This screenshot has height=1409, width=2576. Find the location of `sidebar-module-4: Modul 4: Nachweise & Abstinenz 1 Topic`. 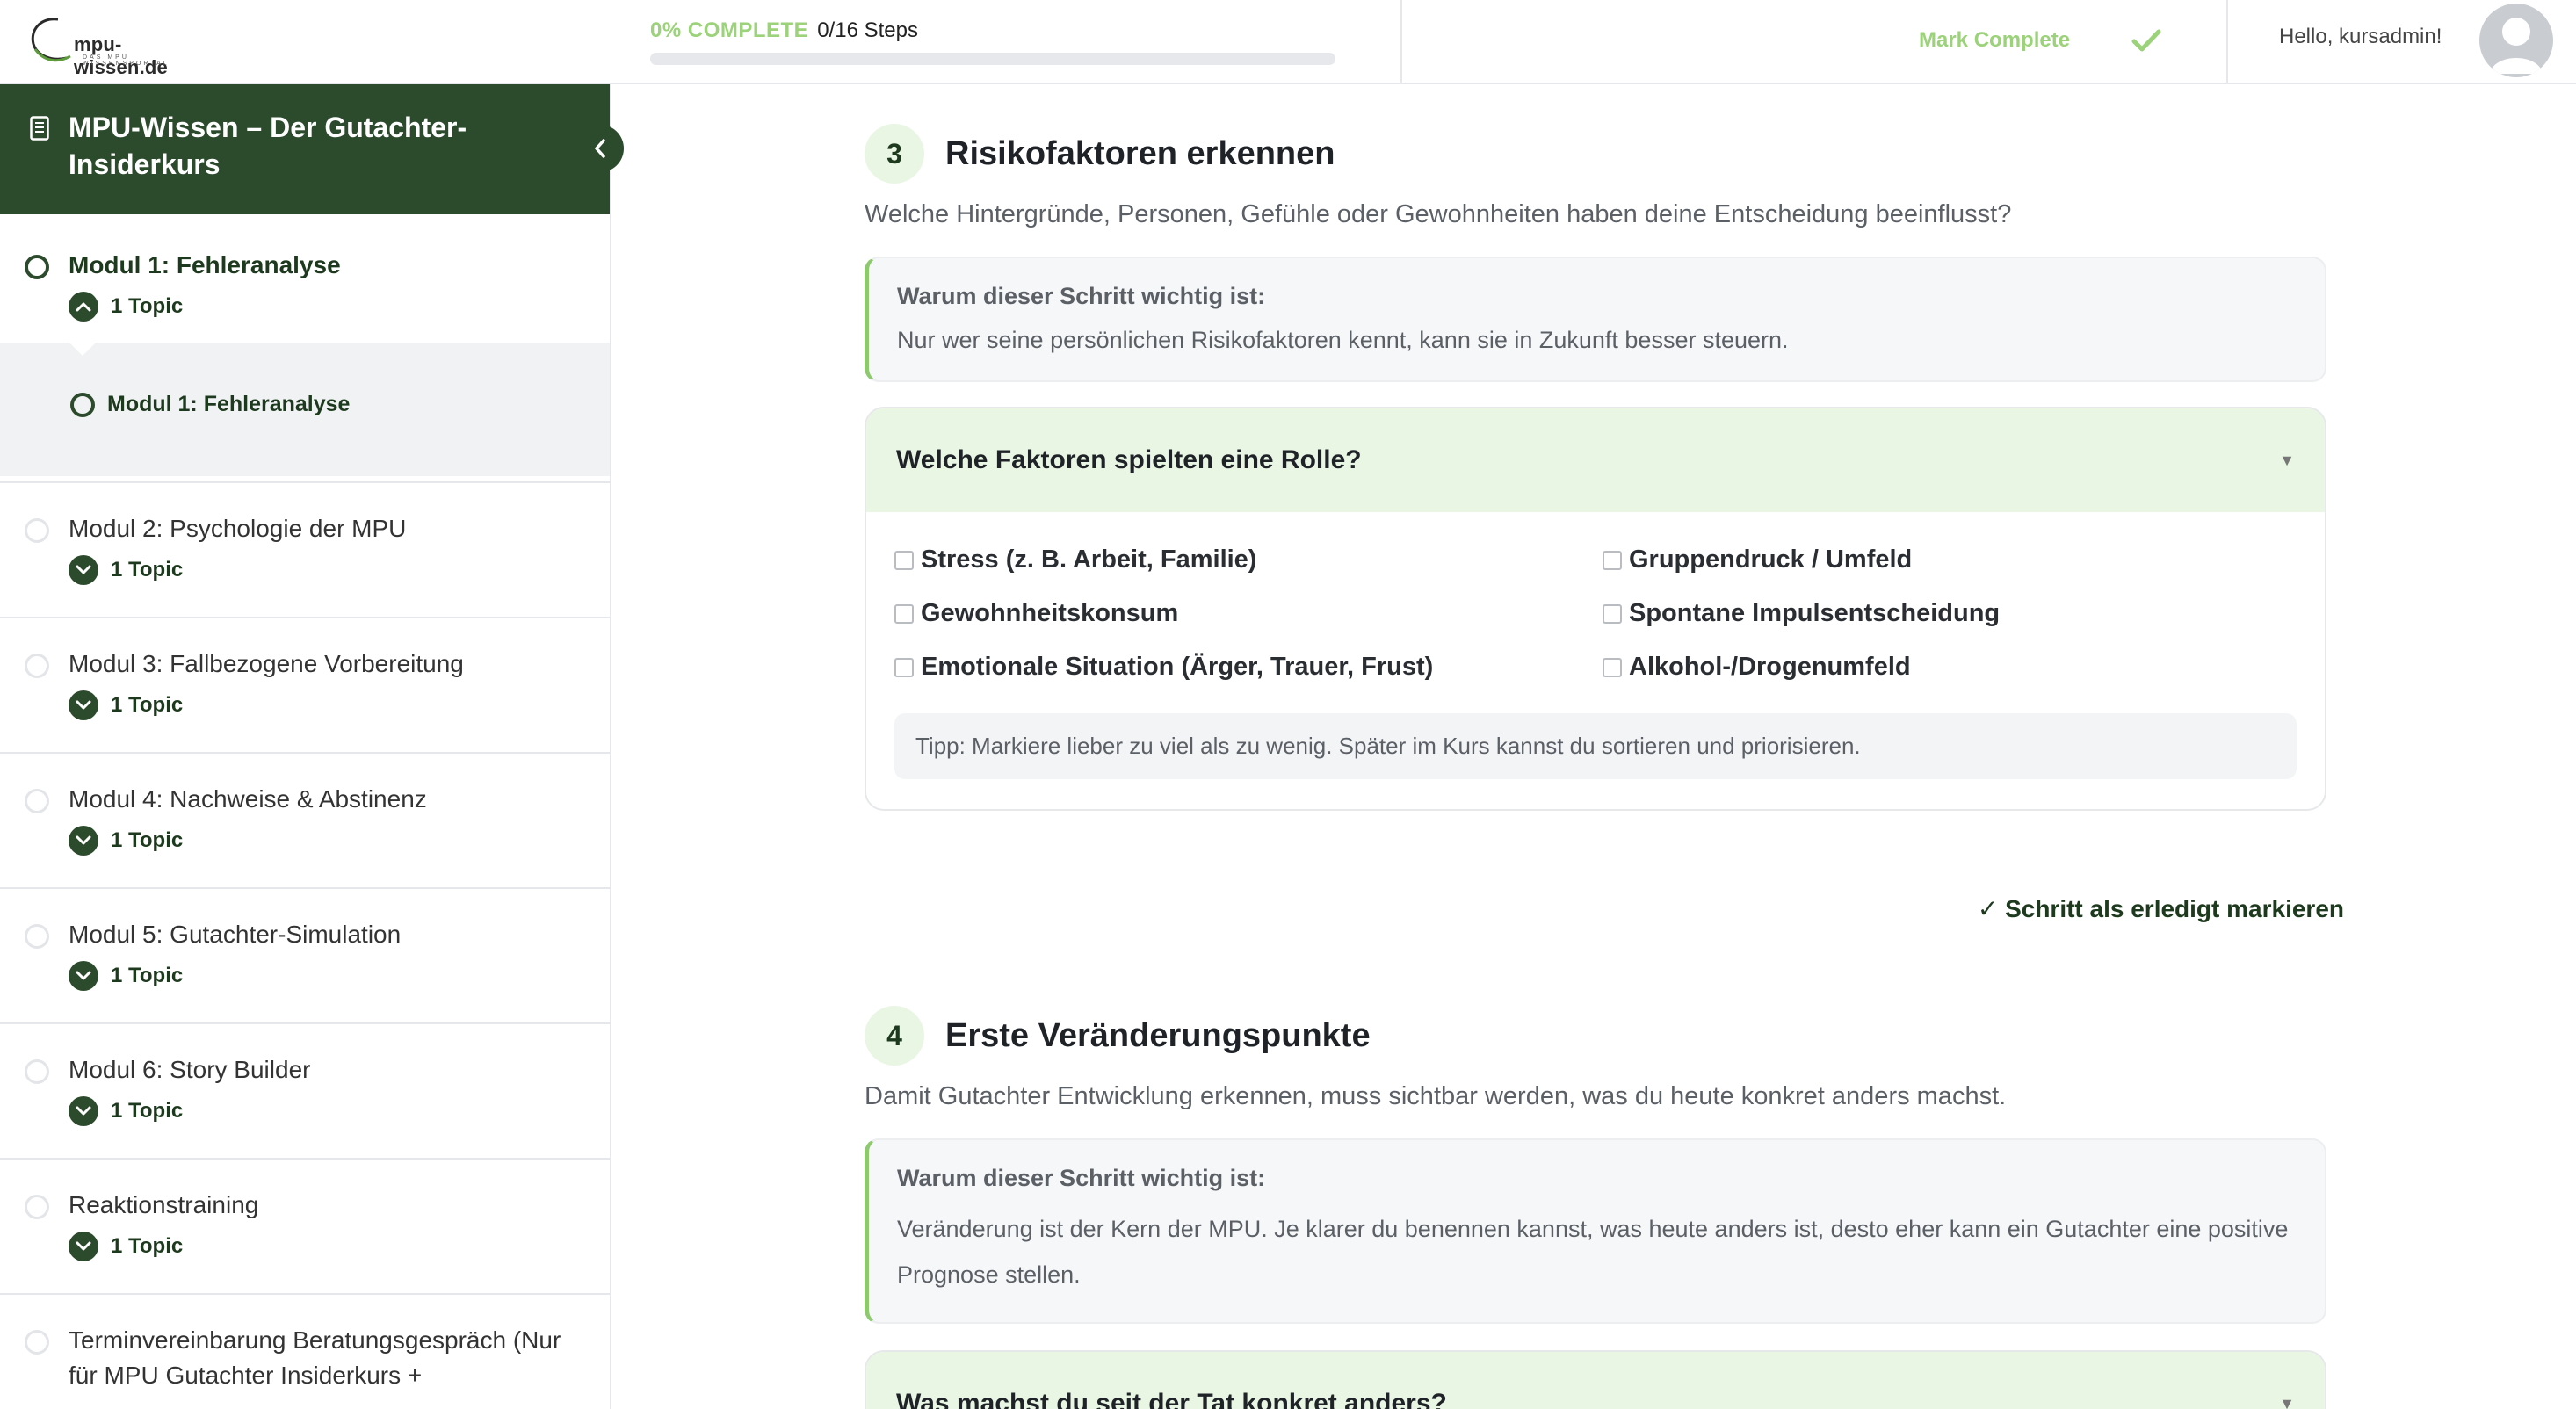

sidebar-module-4: Modul 4: Nachweise & Abstinenz 1 Topic is located at coordinates (305, 821).